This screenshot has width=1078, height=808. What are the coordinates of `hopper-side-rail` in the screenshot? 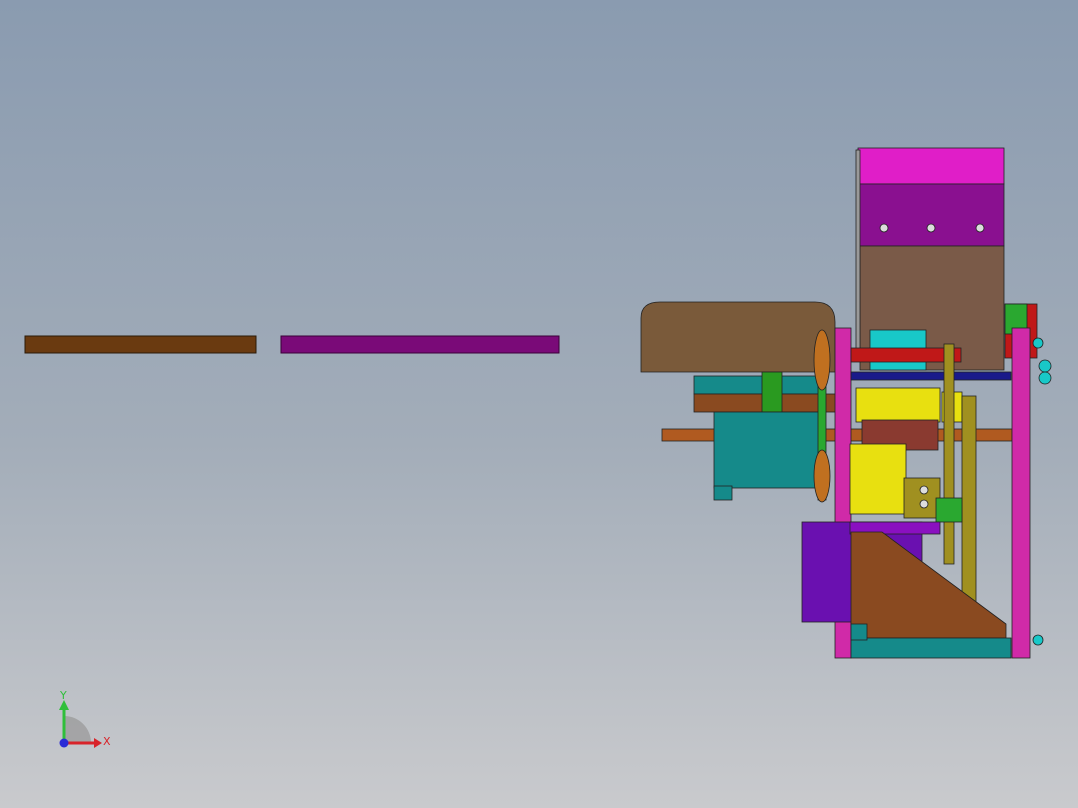 It's located at (858, 250).